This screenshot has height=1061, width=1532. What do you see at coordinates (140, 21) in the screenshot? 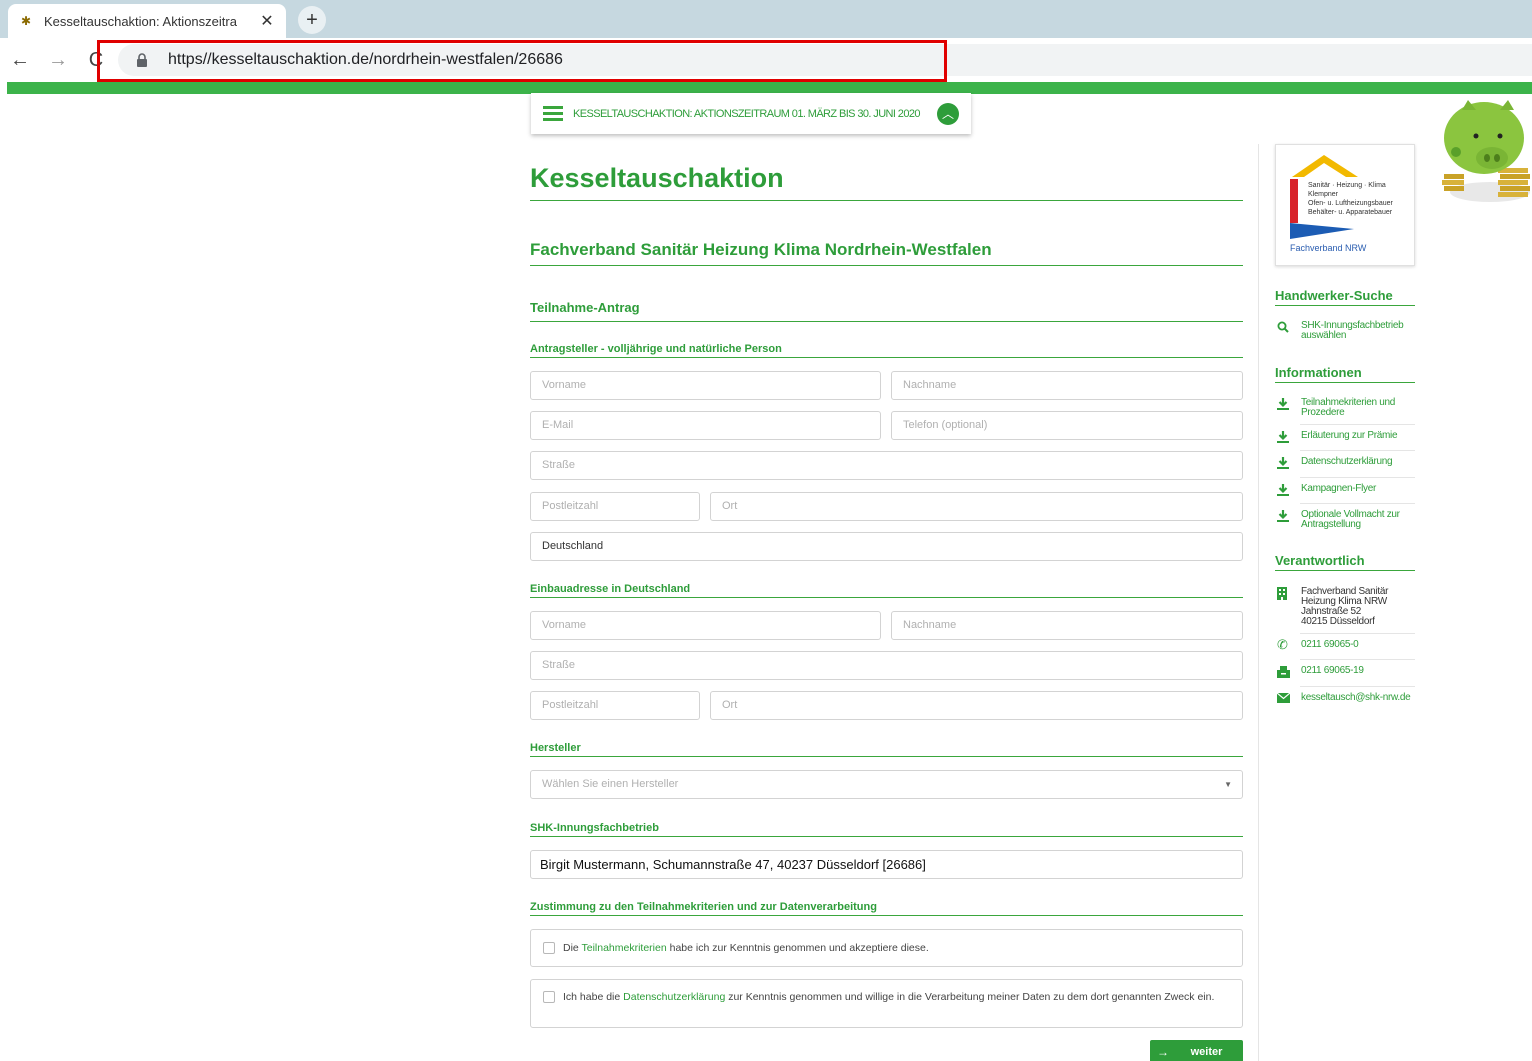
I see `tab-title: Kesseltauschaktion: Aktionszeitra` at bounding box center [140, 21].